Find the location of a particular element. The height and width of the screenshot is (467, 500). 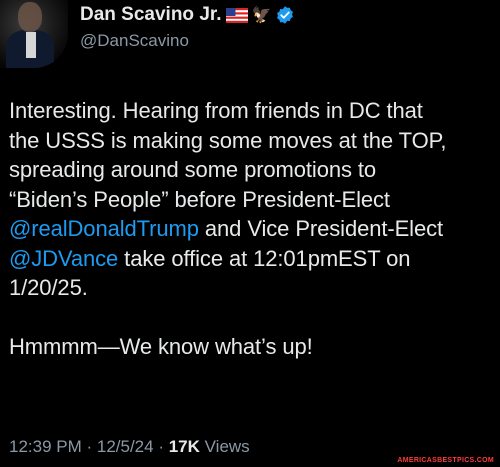

tweet-line: Hmmmm—We know what’s up! is located at coordinates (161, 346).